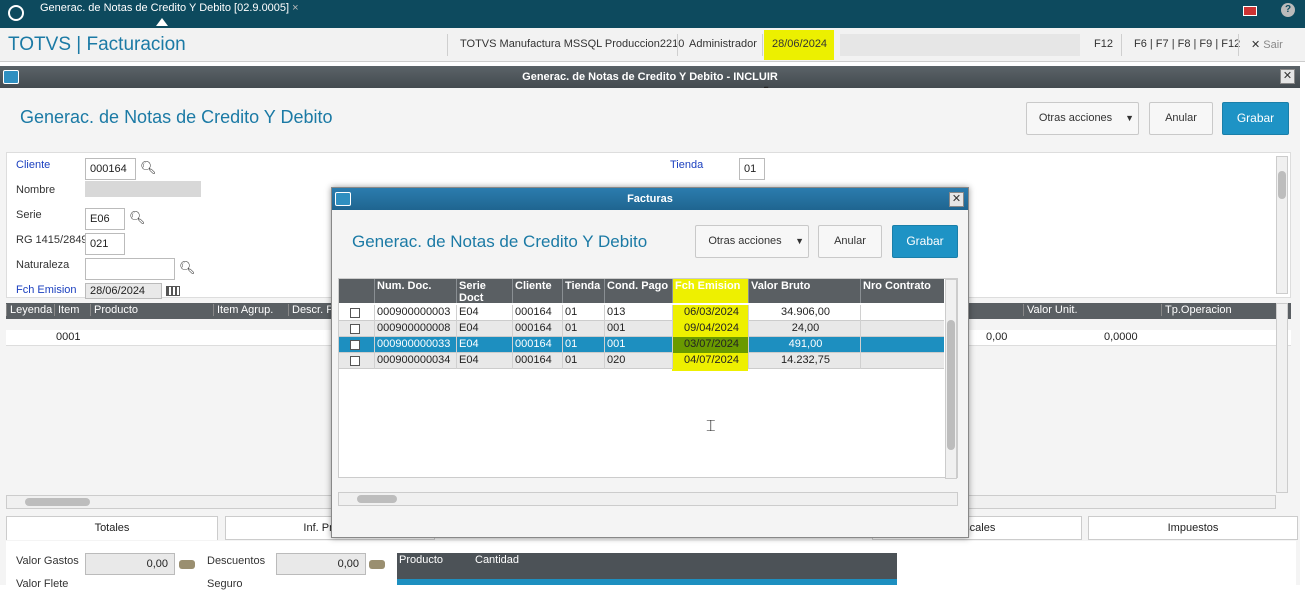 This screenshot has width=1305, height=590. Describe the element at coordinates (110, 169) in the screenshot. I see `cliente-input: 000164` at that location.